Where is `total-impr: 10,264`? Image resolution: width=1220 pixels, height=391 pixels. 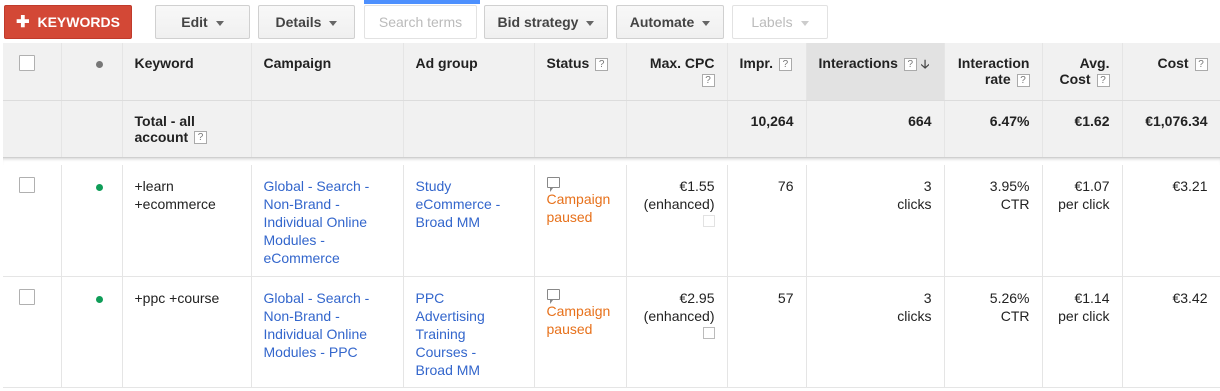
total-impr: 10,264 is located at coordinates (767, 129).